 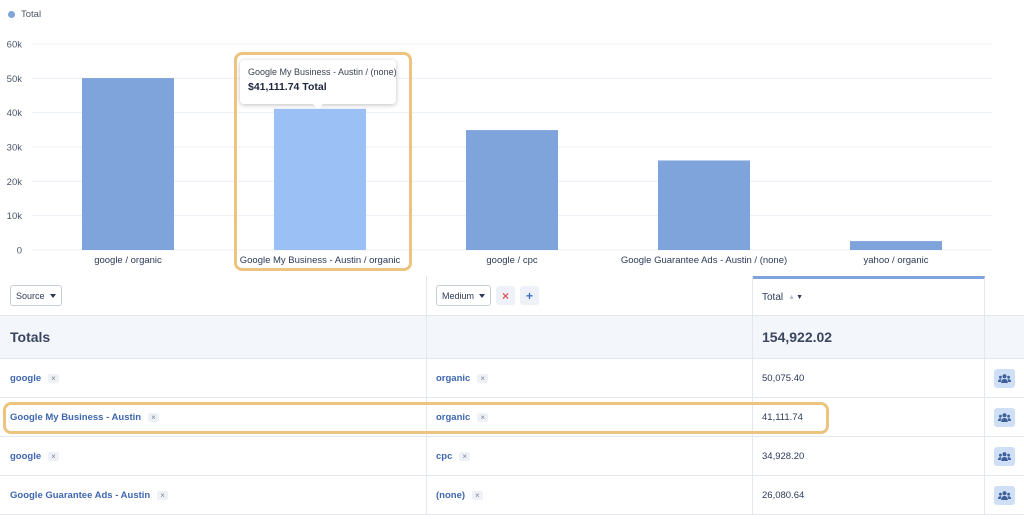 I want to click on y-tick-label: 0, so click(x=19, y=251).